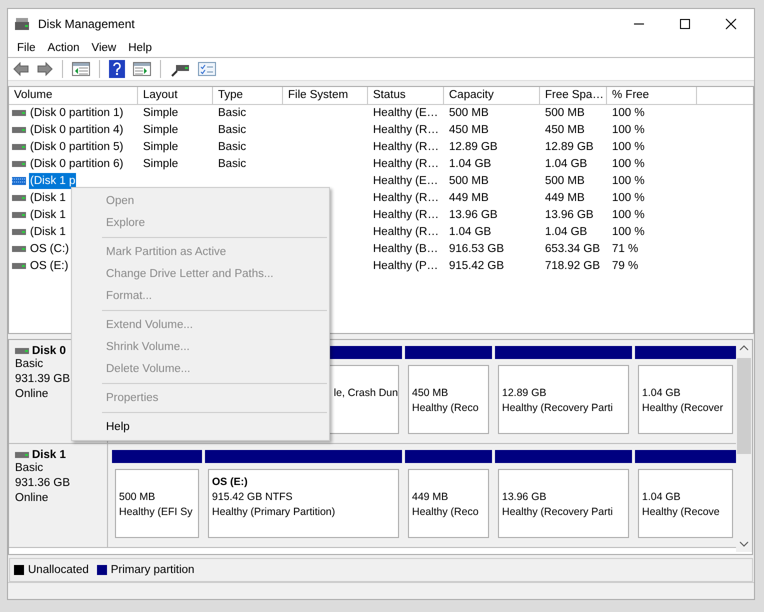 The height and width of the screenshot is (612, 764). What do you see at coordinates (137, 497) in the screenshot?
I see `partition-size: 500 MB` at bounding box center [137, 497].